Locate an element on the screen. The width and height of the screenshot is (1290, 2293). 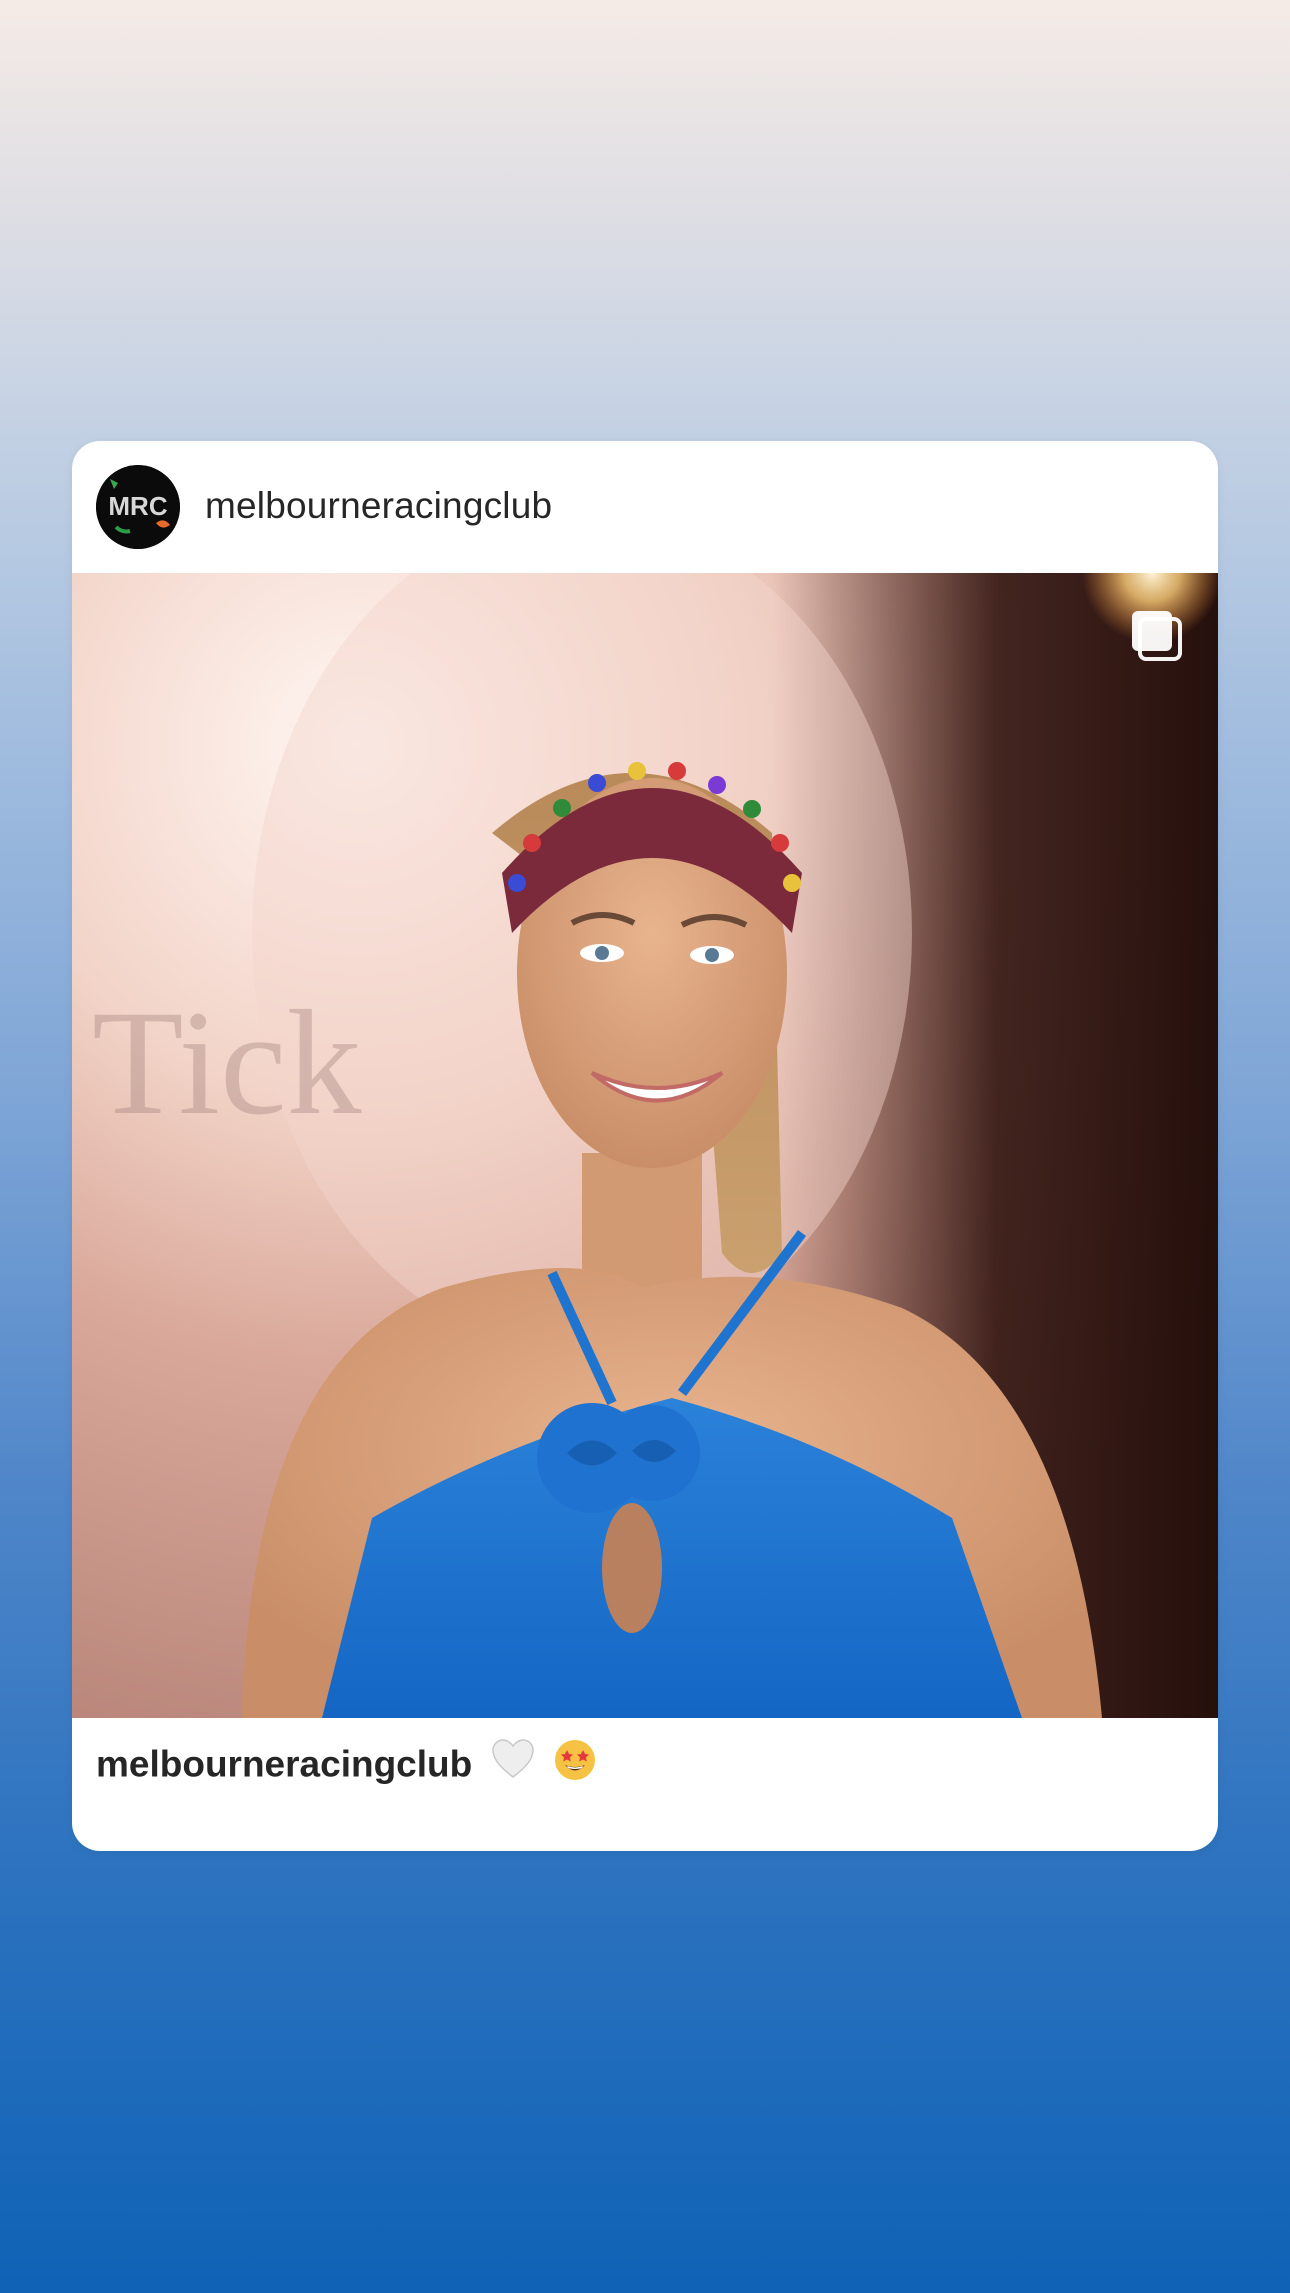
avatar: MRC is located at coordinates (138, 507).